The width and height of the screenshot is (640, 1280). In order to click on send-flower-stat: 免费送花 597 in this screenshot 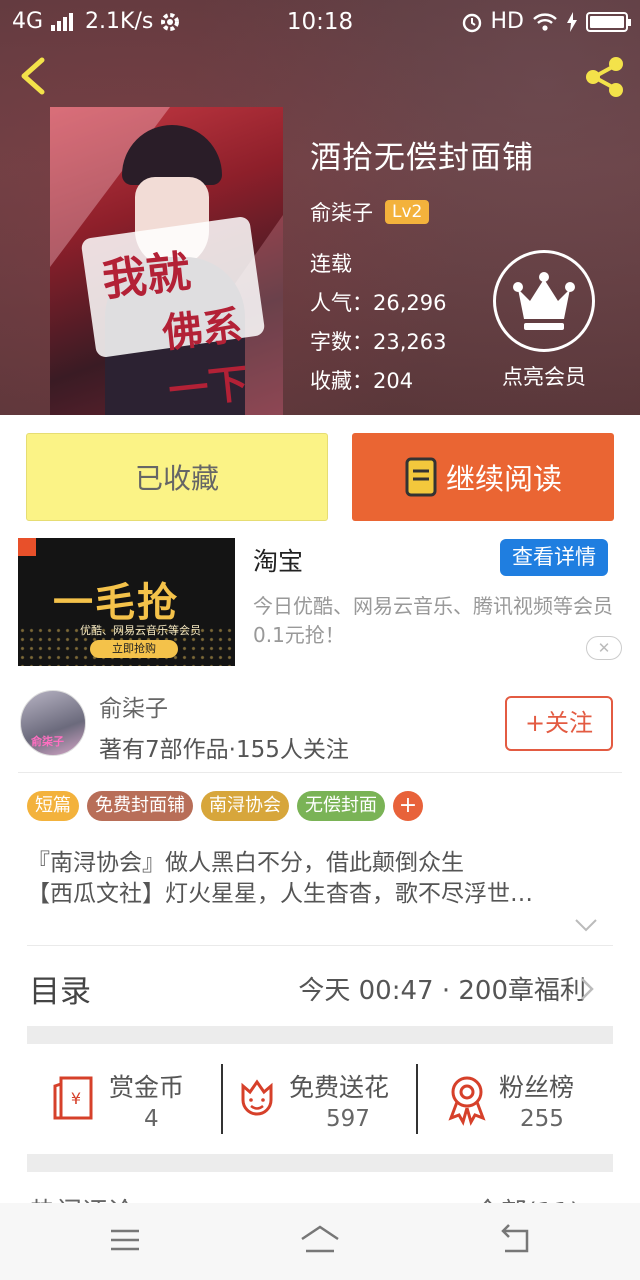, I will do `click(327, 1099)`.